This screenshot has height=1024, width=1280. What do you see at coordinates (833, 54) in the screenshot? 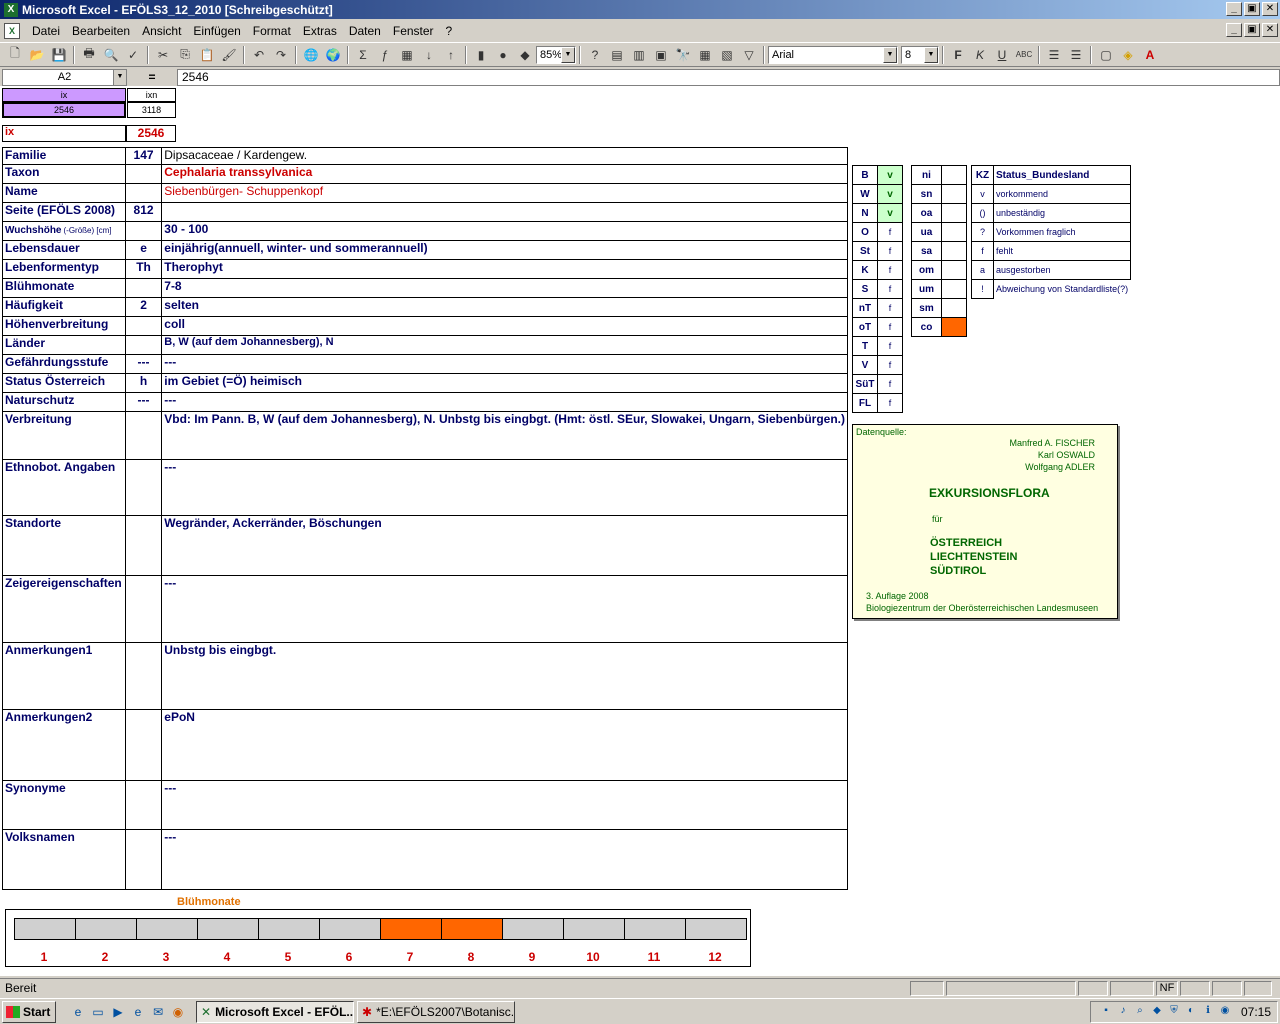
I see `font-select: Arial ▼` at bounding box center [833, 54].